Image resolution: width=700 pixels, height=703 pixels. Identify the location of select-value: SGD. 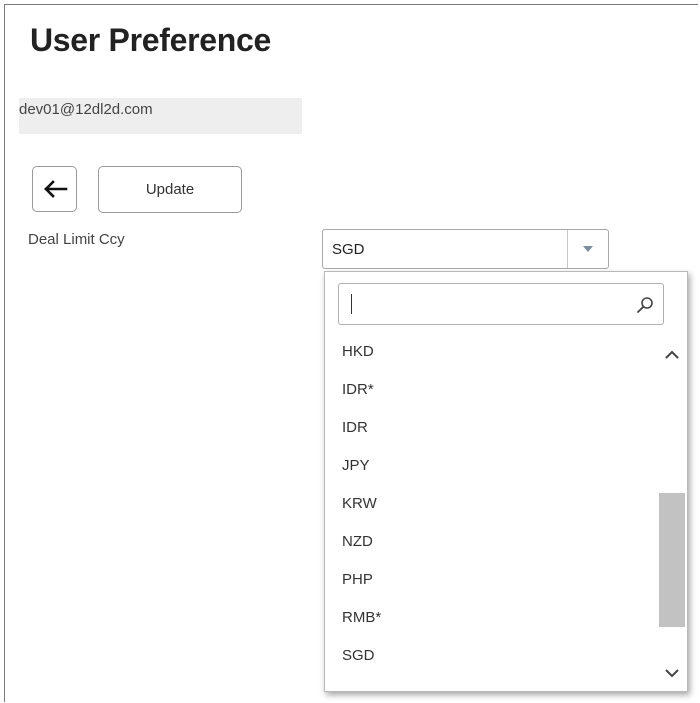
(348, 249).